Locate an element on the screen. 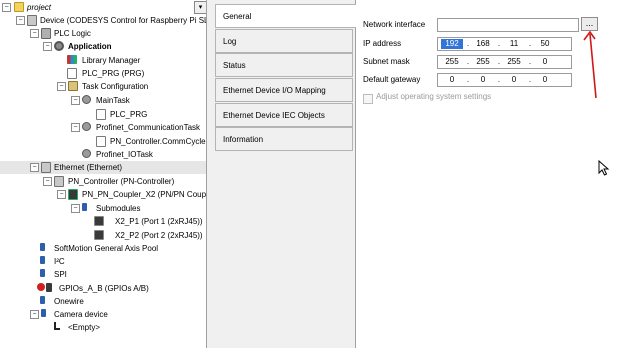 Image resolution: width=624 pixels, height=348 pixels. tree-item-maintask: − MainTask is located at coordinates (103, 100).